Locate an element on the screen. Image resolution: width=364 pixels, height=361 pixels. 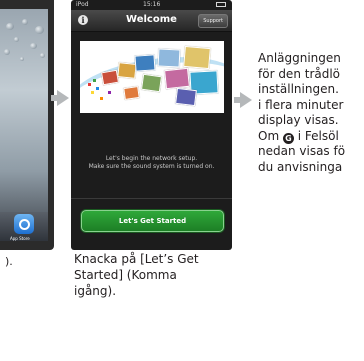
status-bar: iPod 15:16 is located at coordinates (151, 5).